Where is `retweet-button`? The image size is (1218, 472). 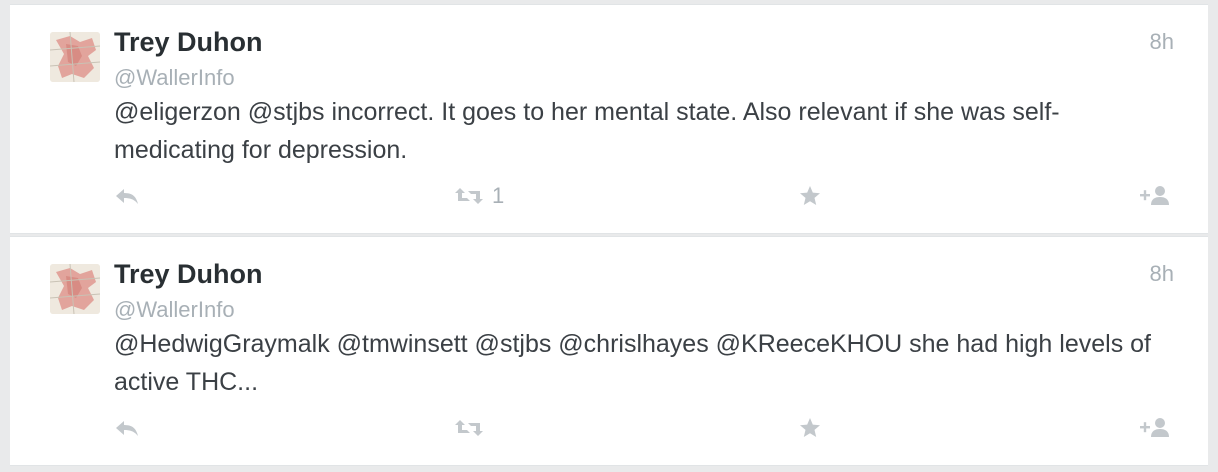 retweet-button is located at coordinates (473, 428).